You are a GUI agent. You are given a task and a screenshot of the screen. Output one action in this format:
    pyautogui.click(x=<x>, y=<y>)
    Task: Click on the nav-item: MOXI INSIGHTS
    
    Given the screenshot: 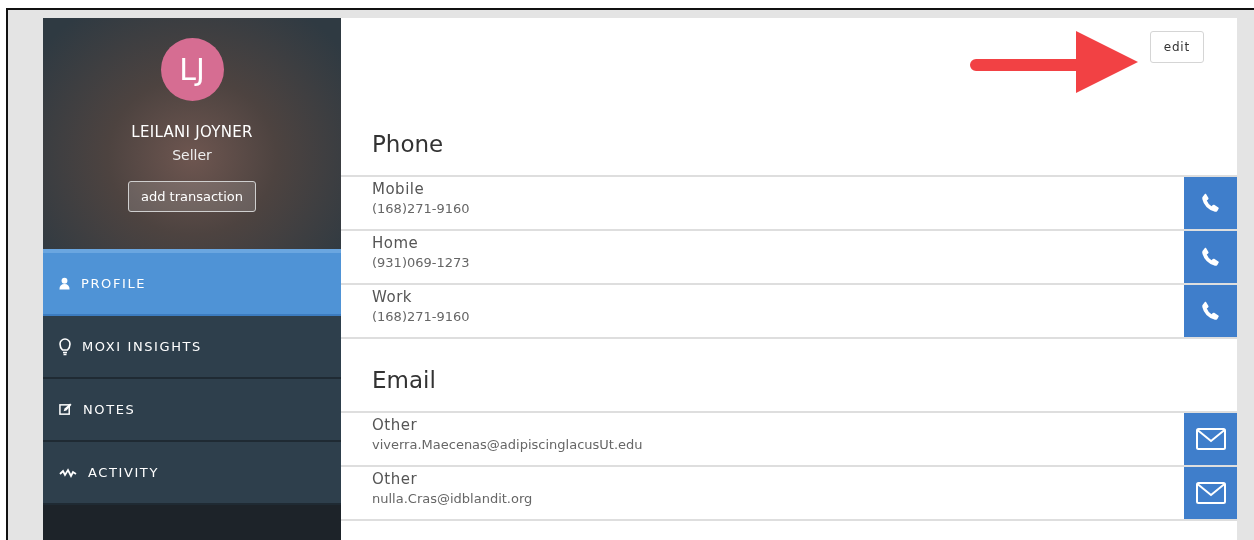 What is the action you would take?
    pyautogui.click(x=192, y=347)
    